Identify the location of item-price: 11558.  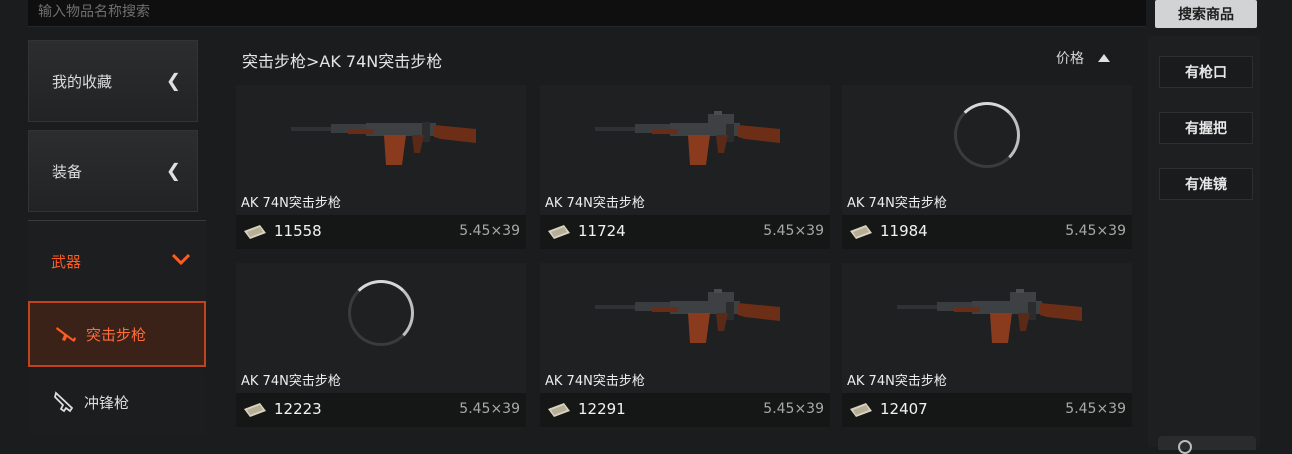
(298, 231).